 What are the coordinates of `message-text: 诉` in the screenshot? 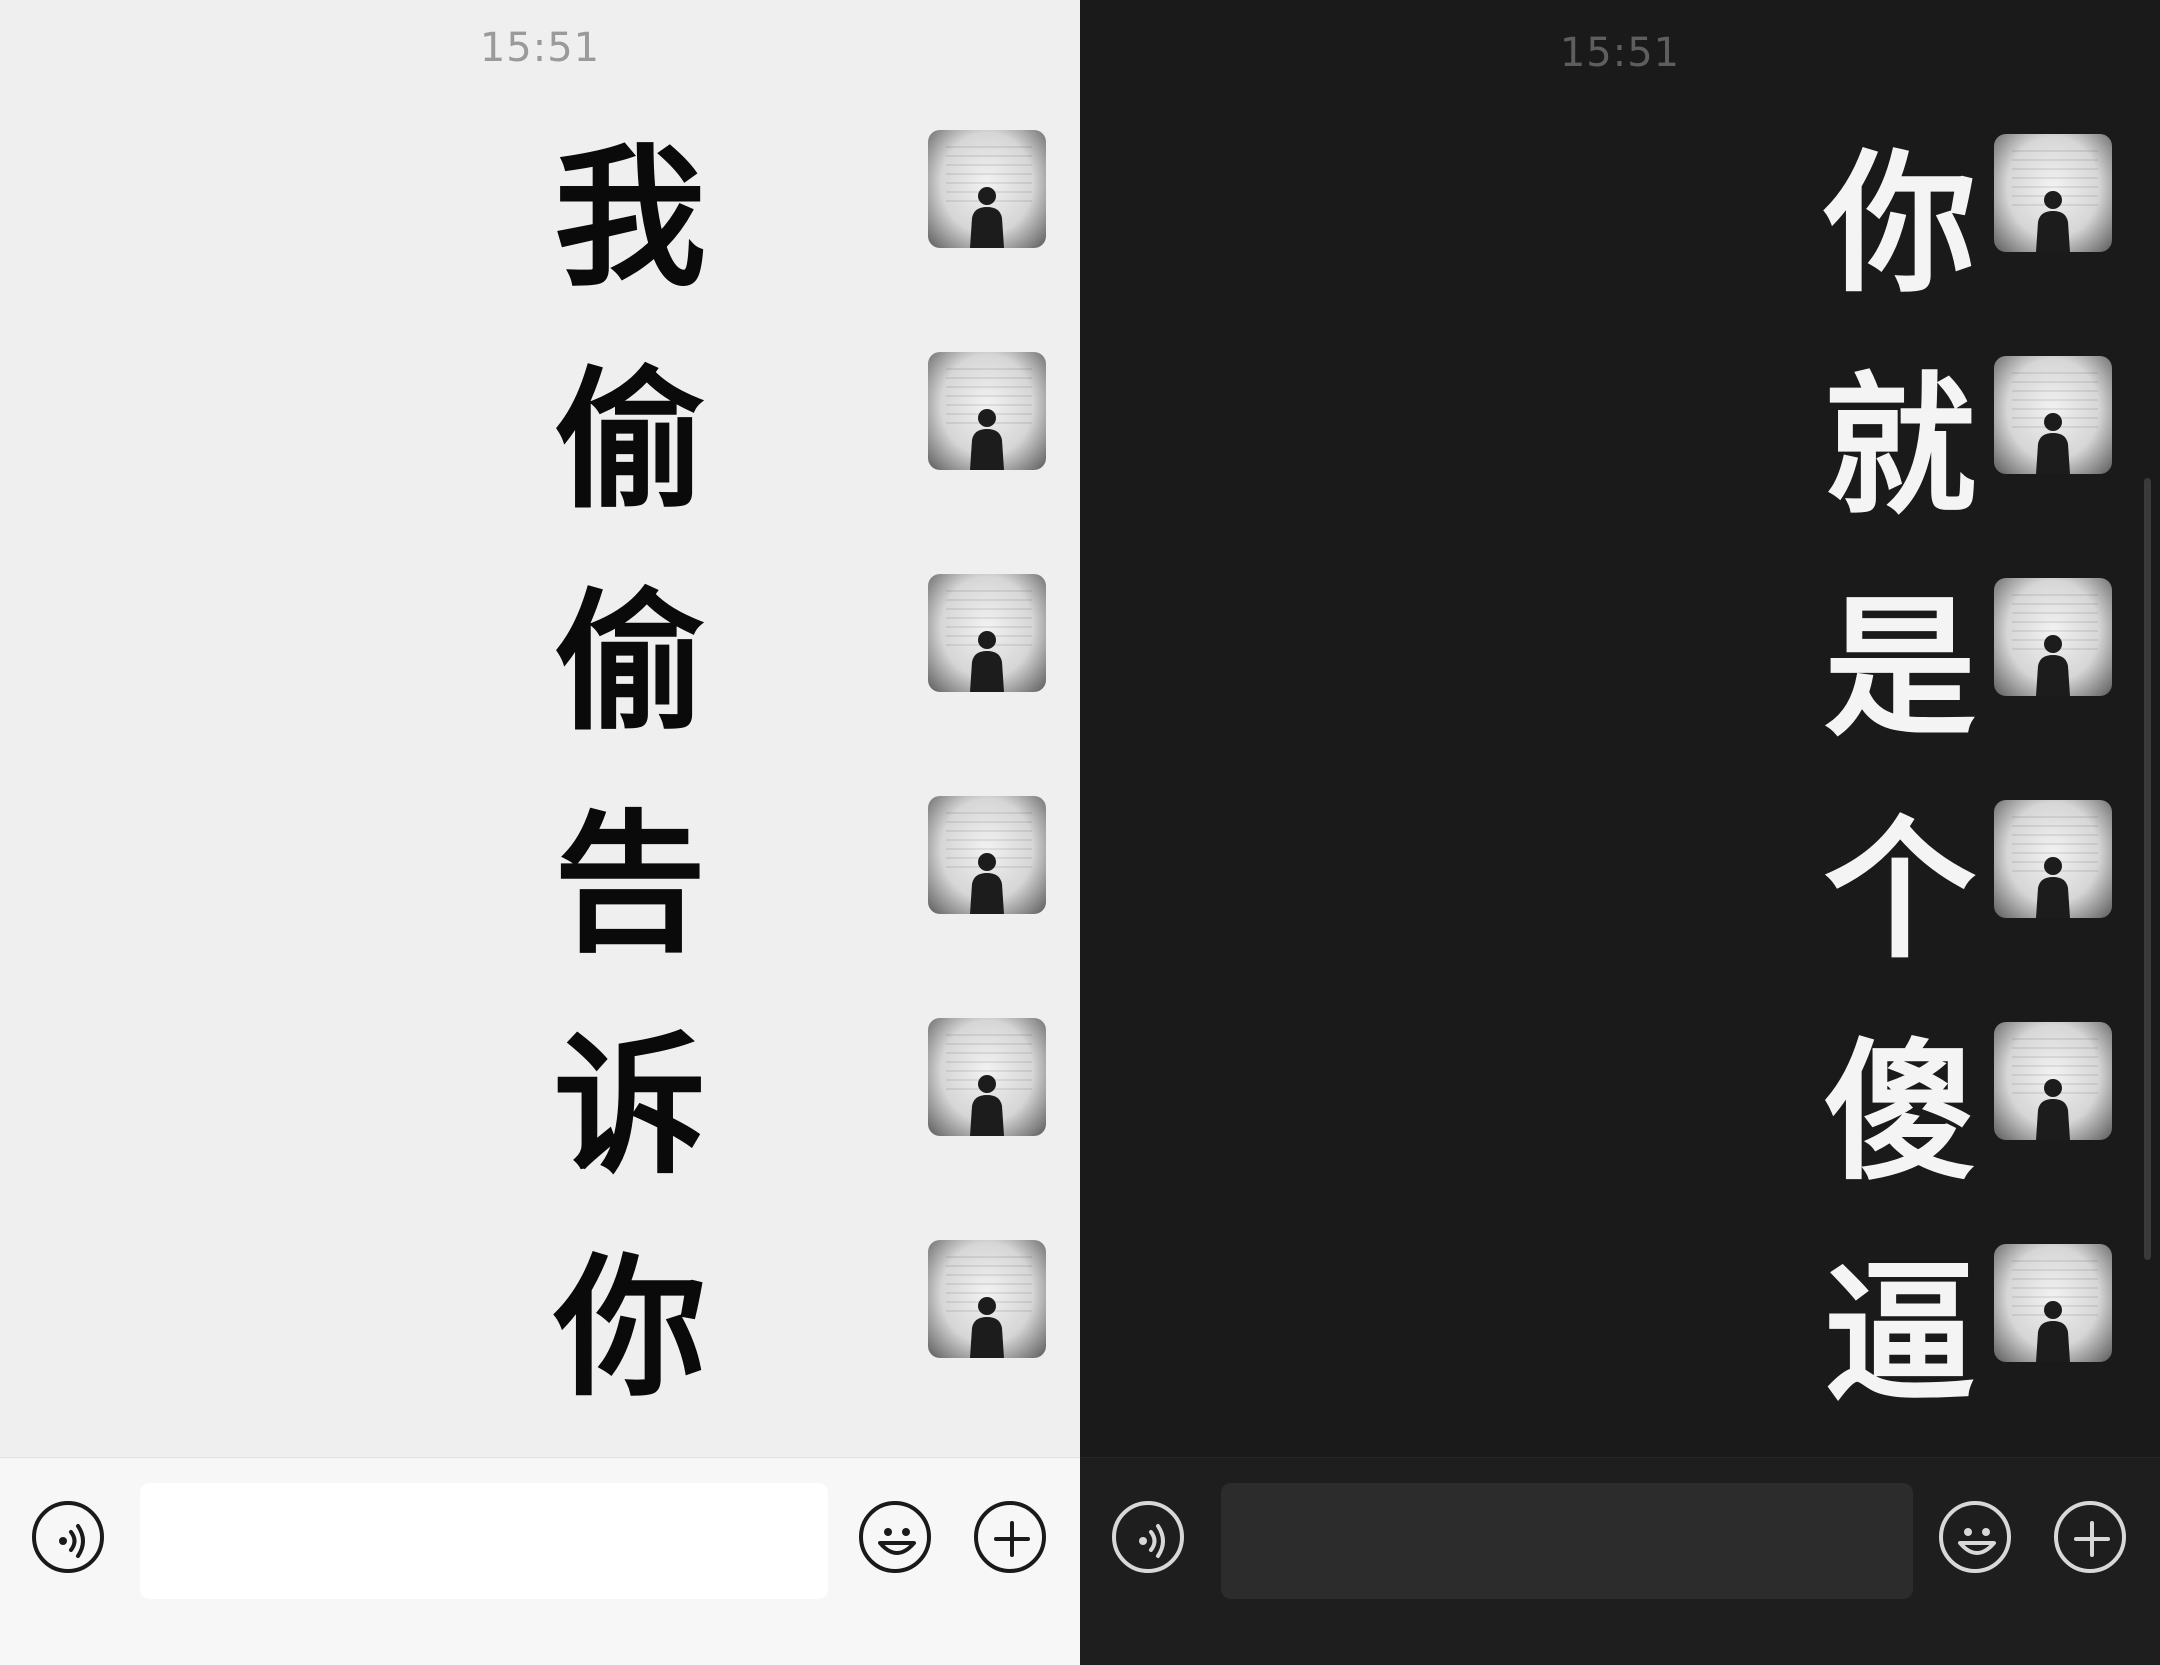 It's located at (630, 1107).